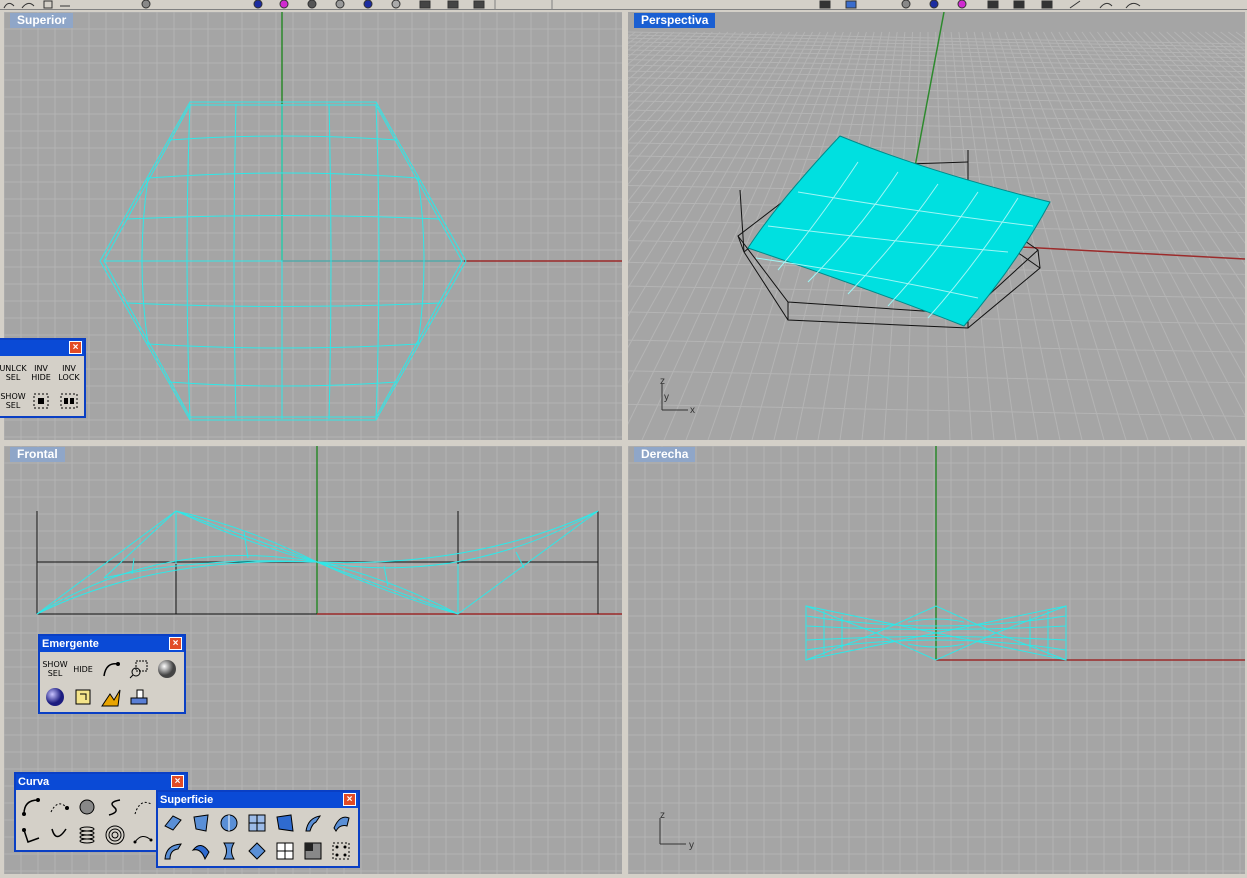 This screenshot has height=878, width=1247. What do you see at coordinates (42, 348) in the screenshot?
I see `palette-titlebar: ×` at bounding box center [42, 348].